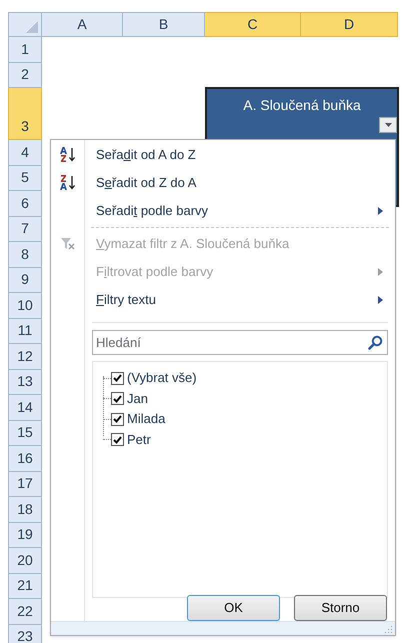  Describe the element at coordinates (253, 24) in the screenshot. I see `column-header: C` at that location.